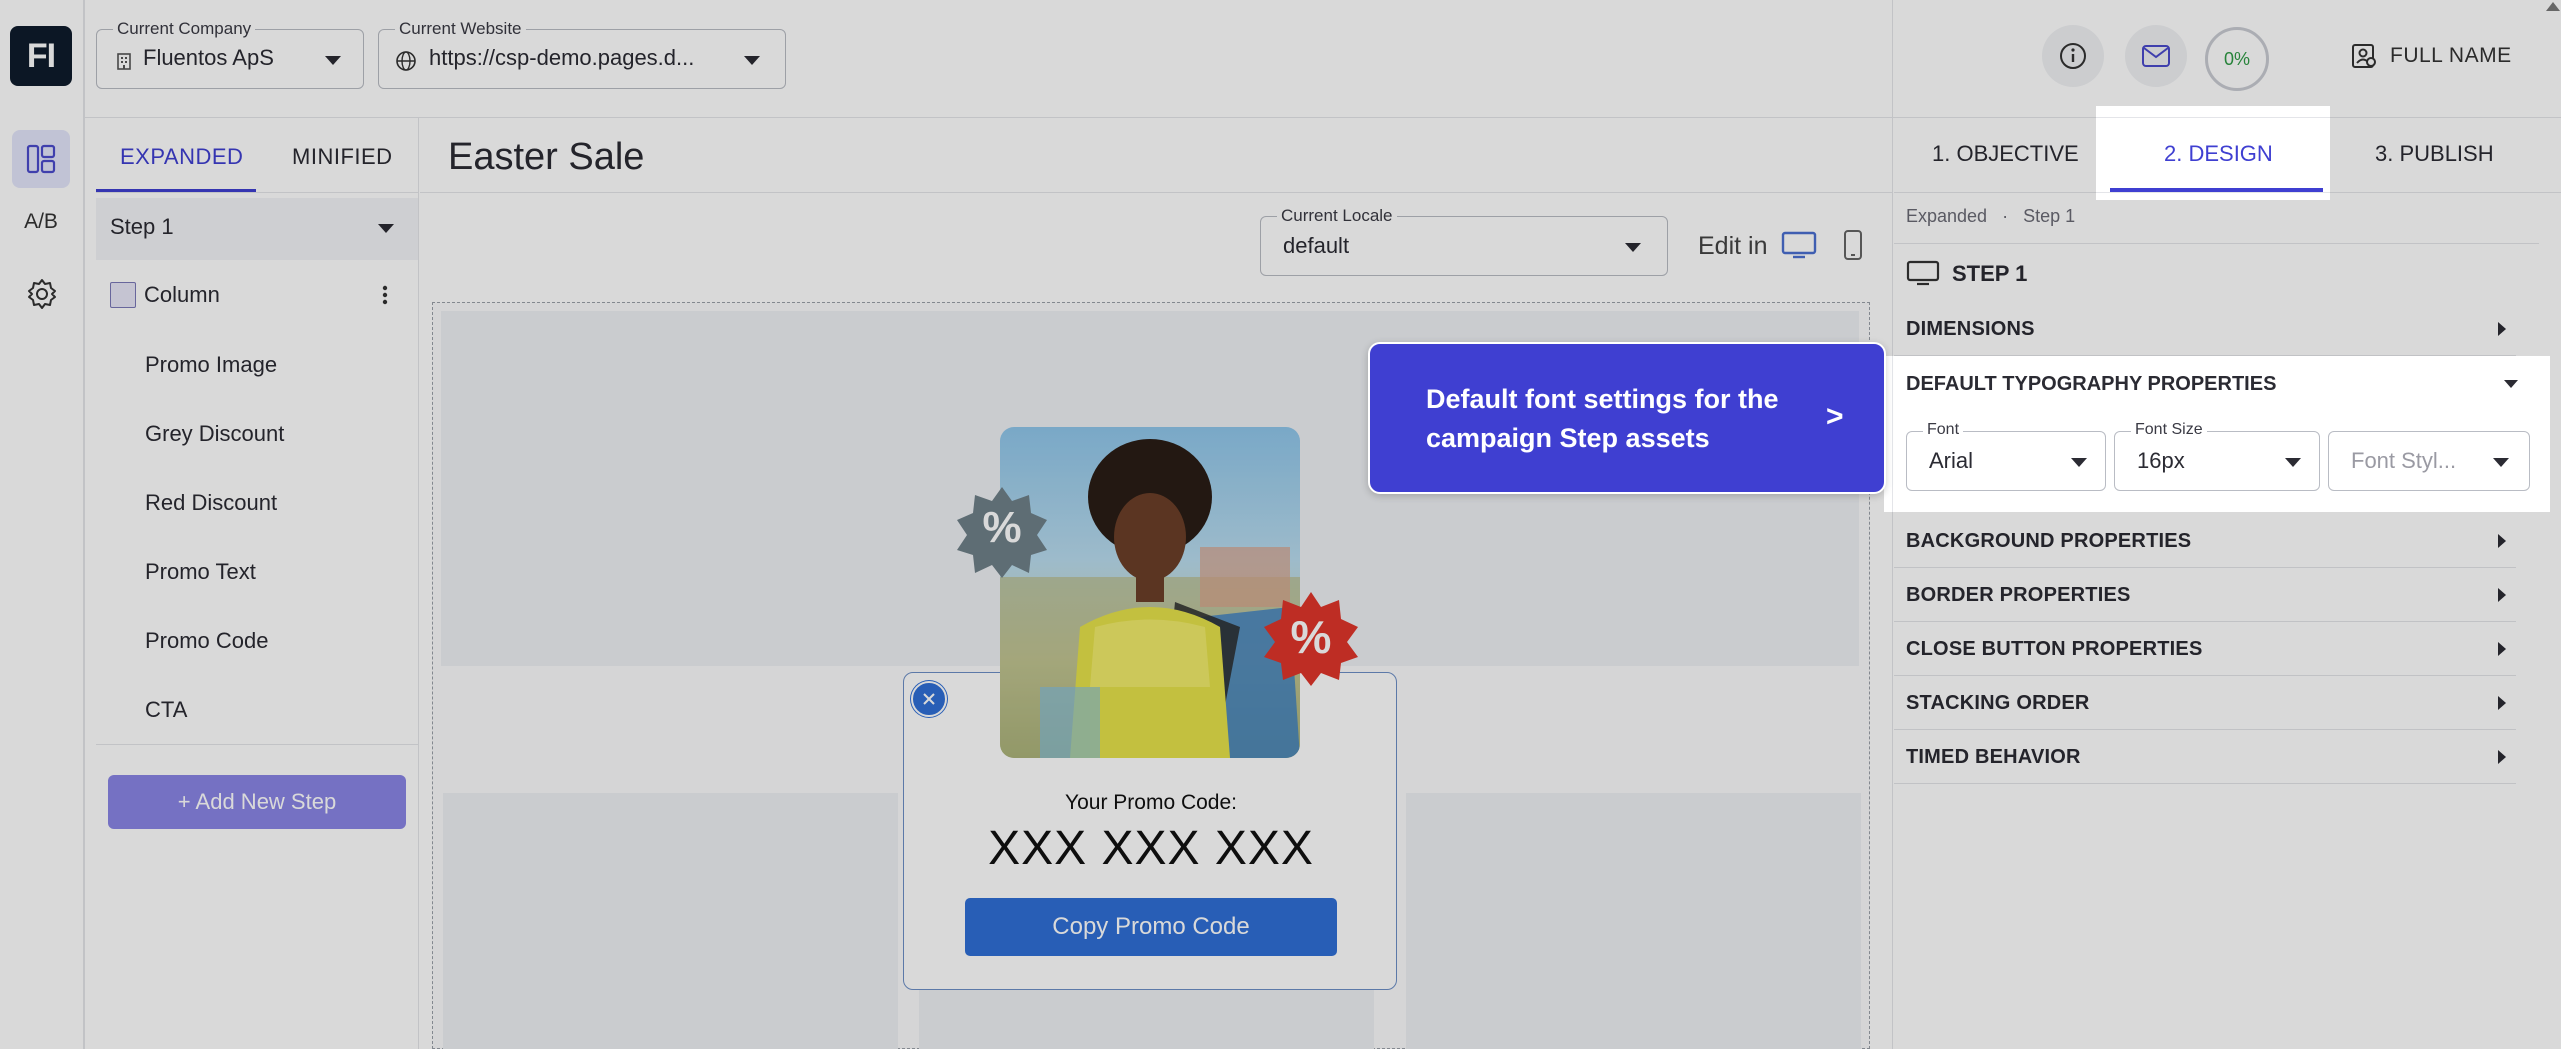  I want to click on font-size-select: Font Size 16px, so click(2217, 456).